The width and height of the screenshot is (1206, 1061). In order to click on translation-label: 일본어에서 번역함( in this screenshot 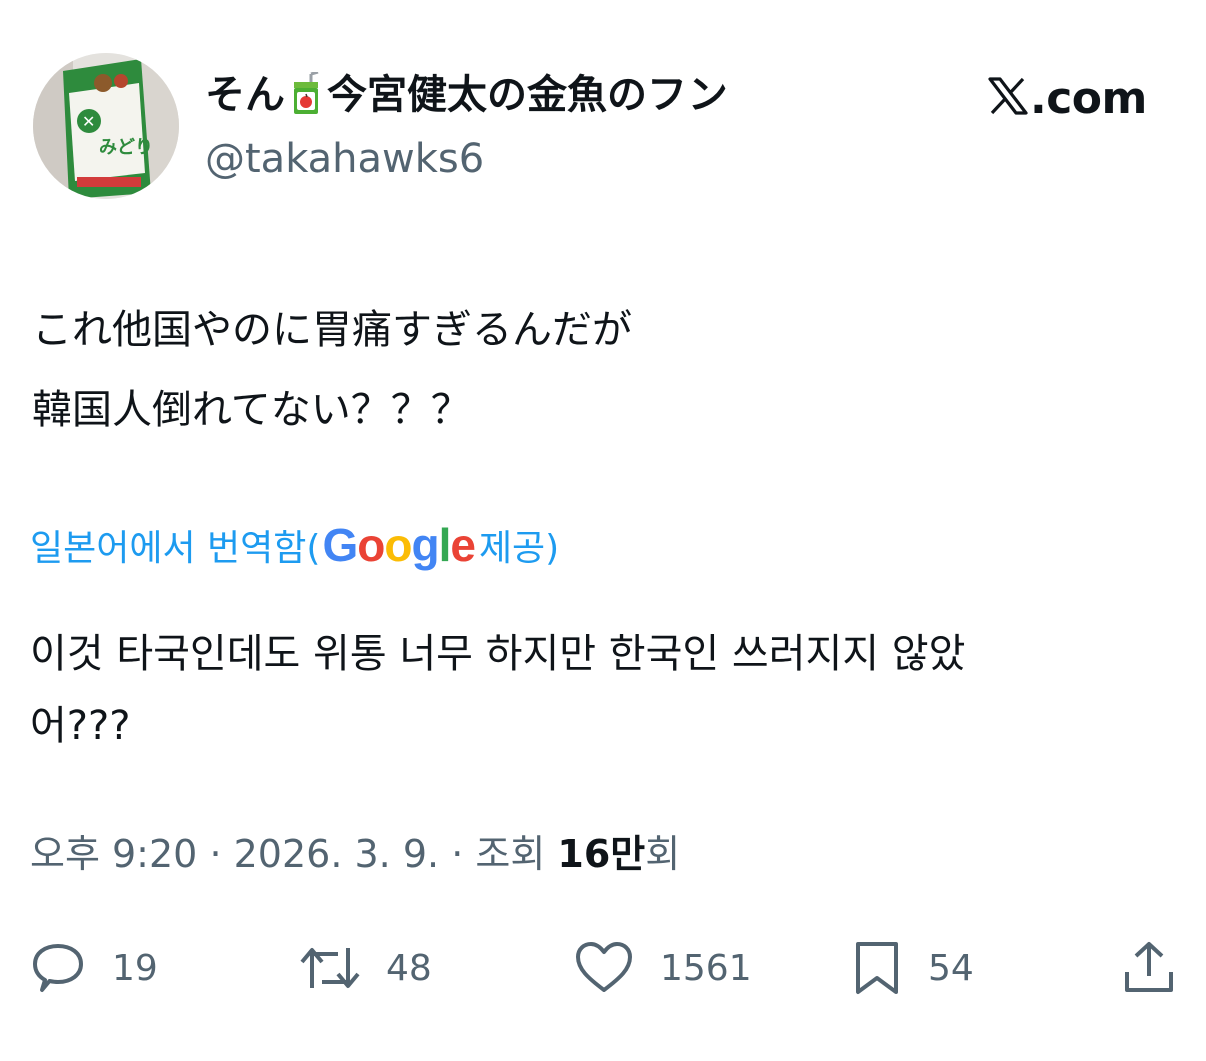, I will do `click(175, 548)`.